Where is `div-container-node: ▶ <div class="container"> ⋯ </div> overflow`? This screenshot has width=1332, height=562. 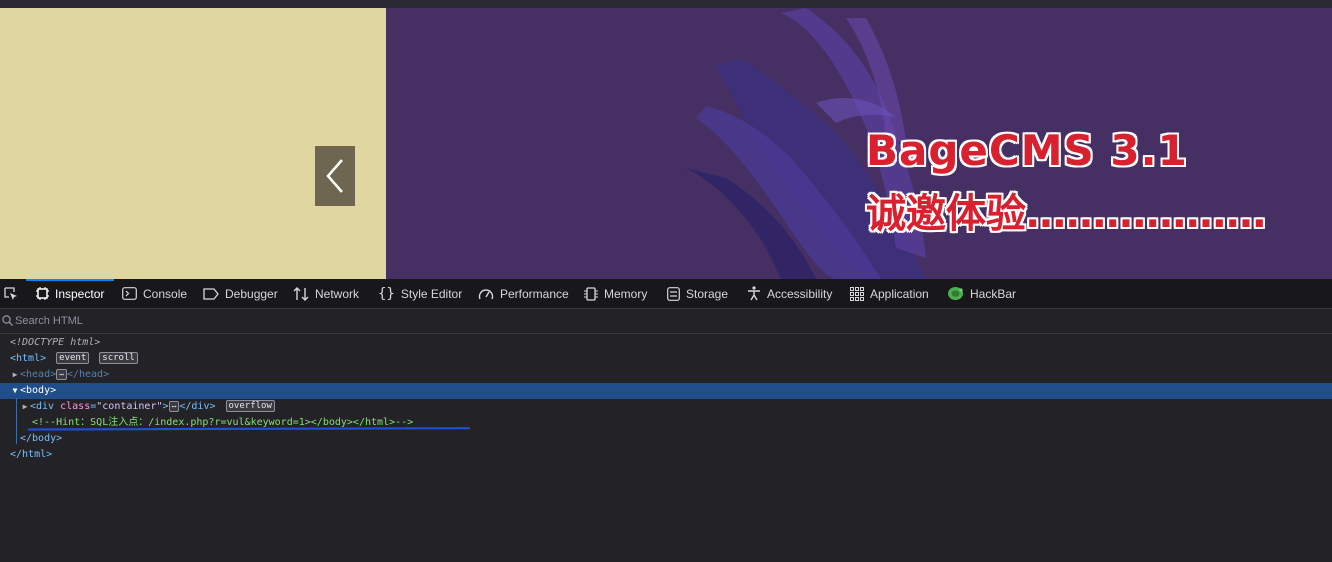 div-container-node: ▶ <div class="container"> ⋯ </div> overflow is located at coordinates (147, 407).